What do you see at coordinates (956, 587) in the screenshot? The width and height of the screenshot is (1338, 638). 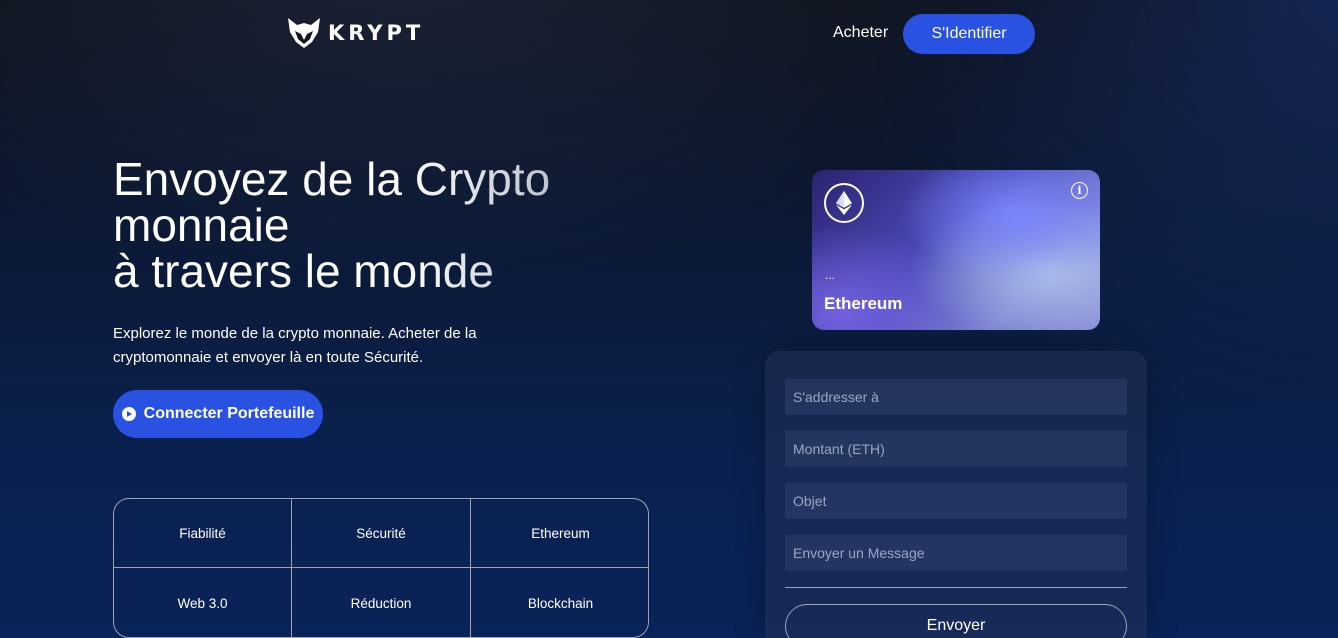 I see `form-divider` at bounding box center [956, 587].